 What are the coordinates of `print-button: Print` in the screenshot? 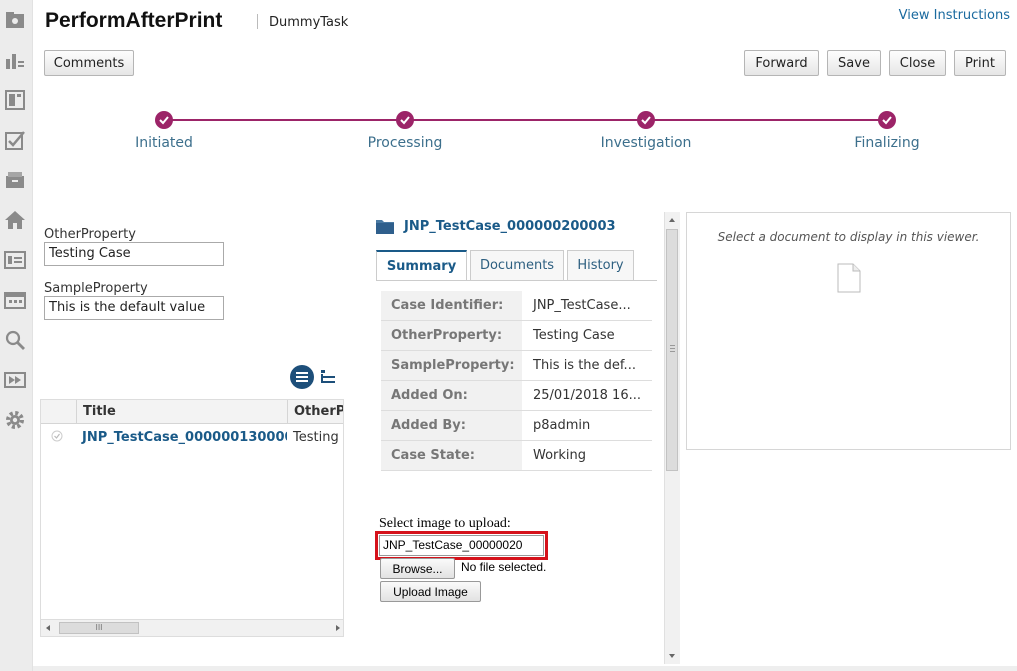 It's located at (980, 63).